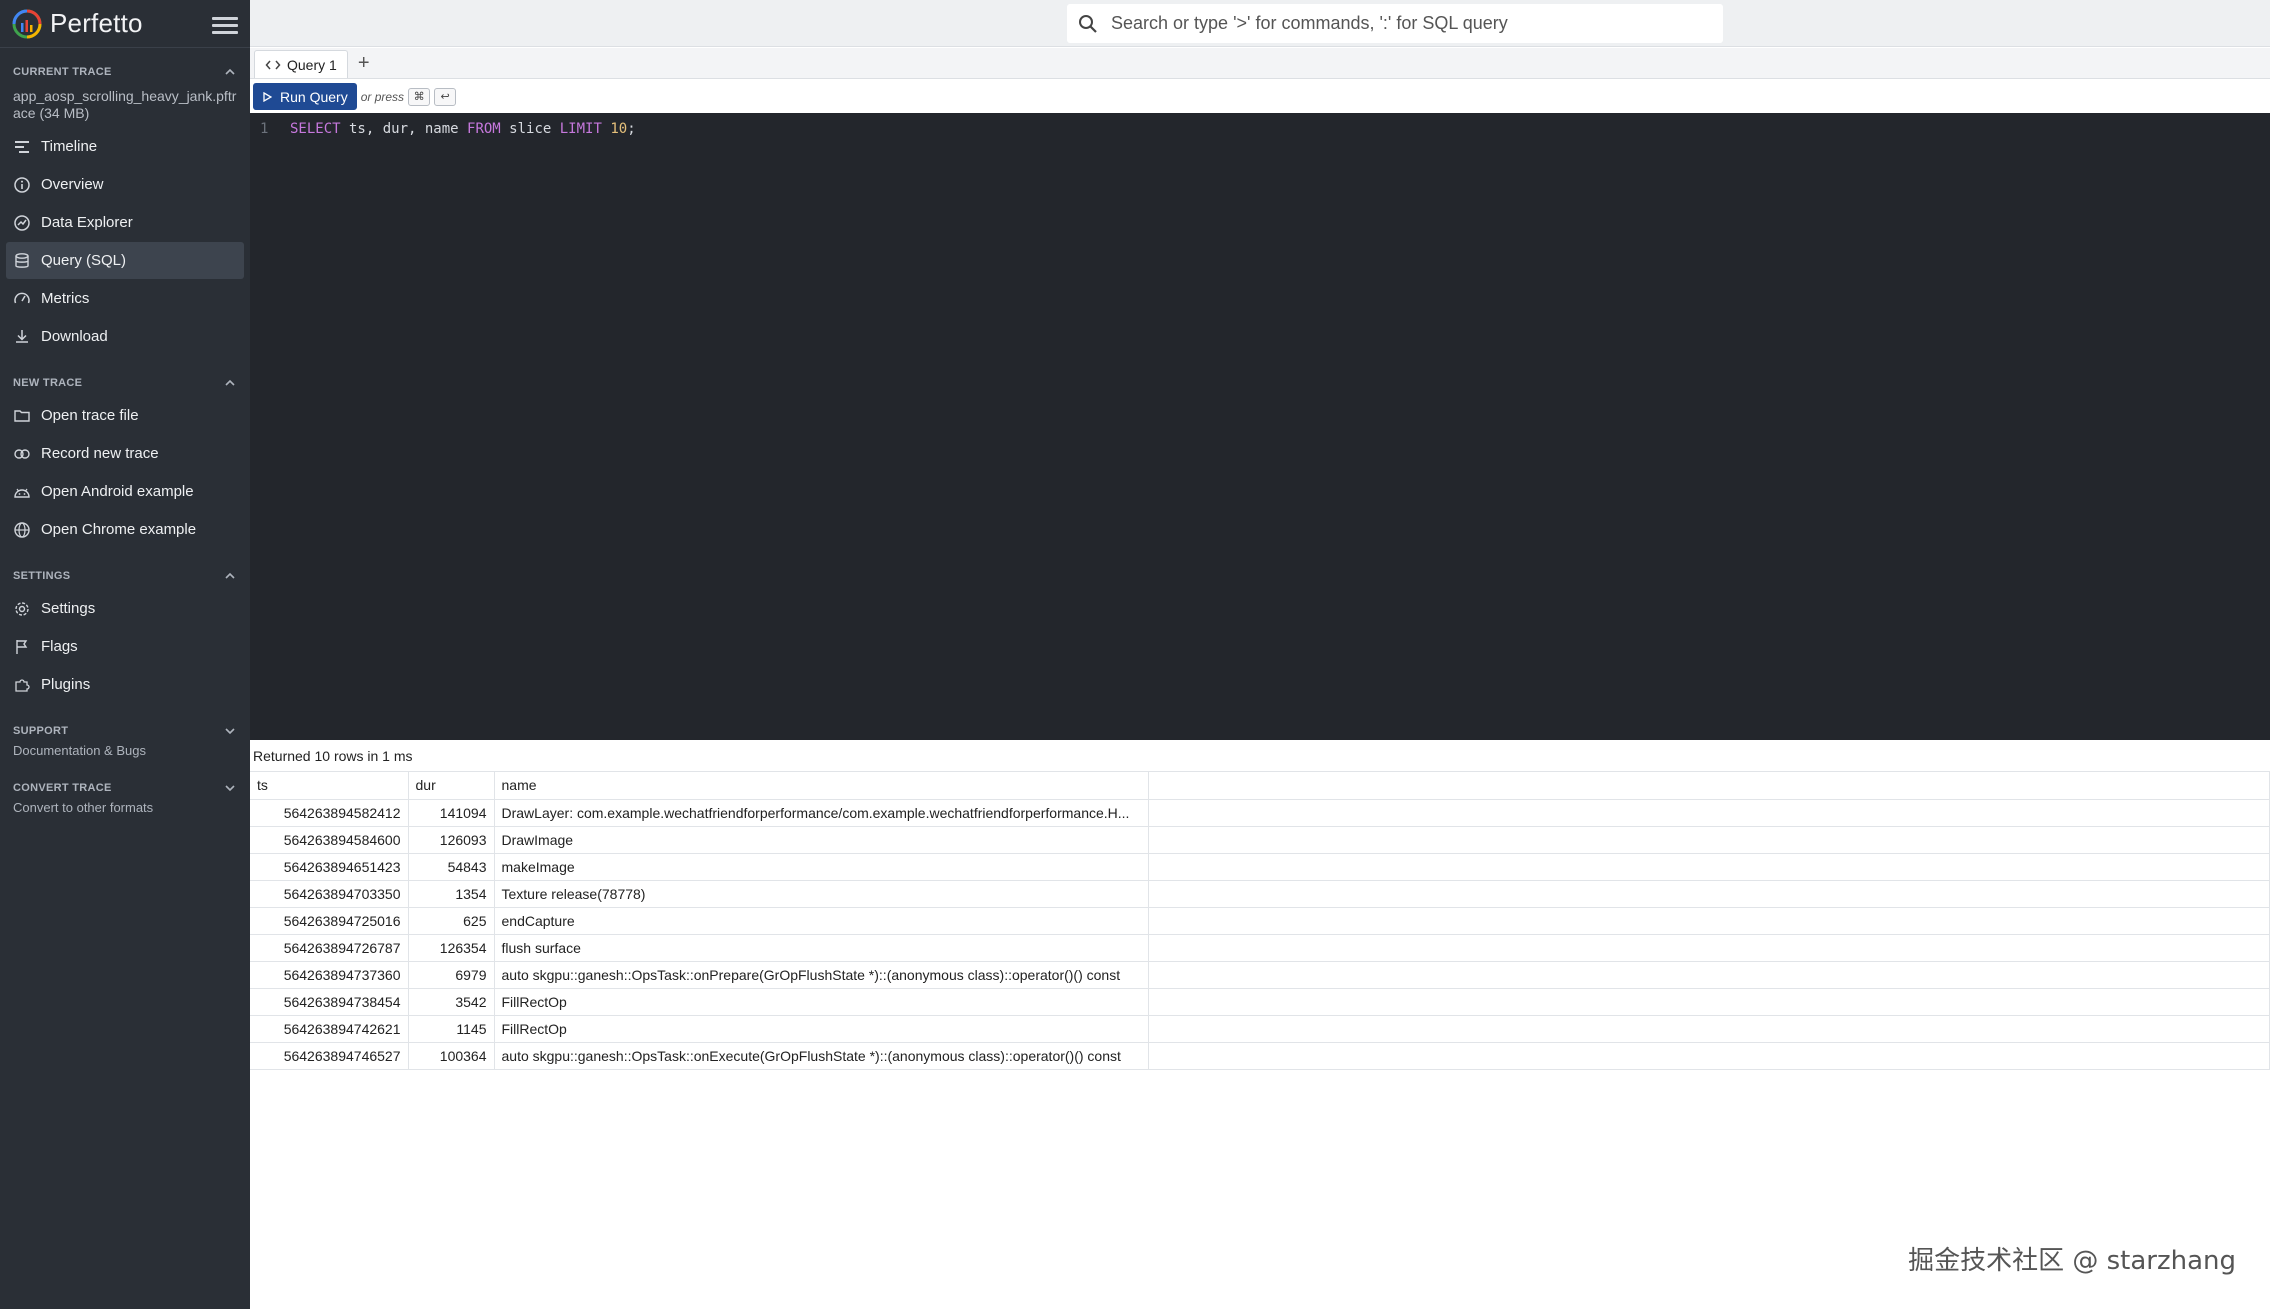 The height and width of the screenshot is (1309, 2270). Describe the element at coordinates (125, 72) in the screenshot. I see `section-header-current-trace: CURRENT TRACE` at that location.